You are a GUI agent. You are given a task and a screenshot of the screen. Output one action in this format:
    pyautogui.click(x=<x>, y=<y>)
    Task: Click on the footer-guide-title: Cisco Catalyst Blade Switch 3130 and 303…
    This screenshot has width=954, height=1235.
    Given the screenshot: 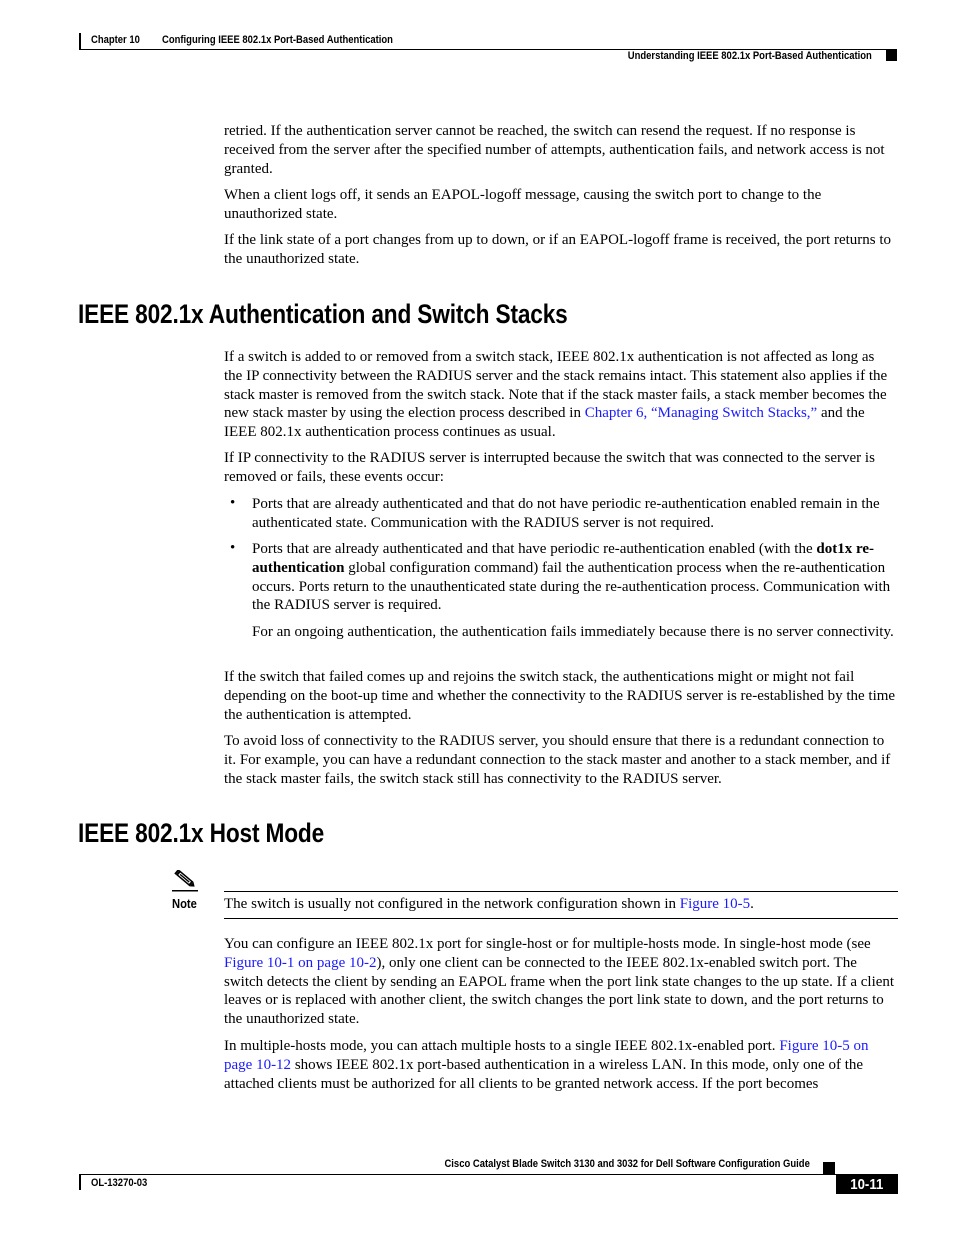 What is the action you would take?
    pyautogui.click(x=627, y=1164)
    